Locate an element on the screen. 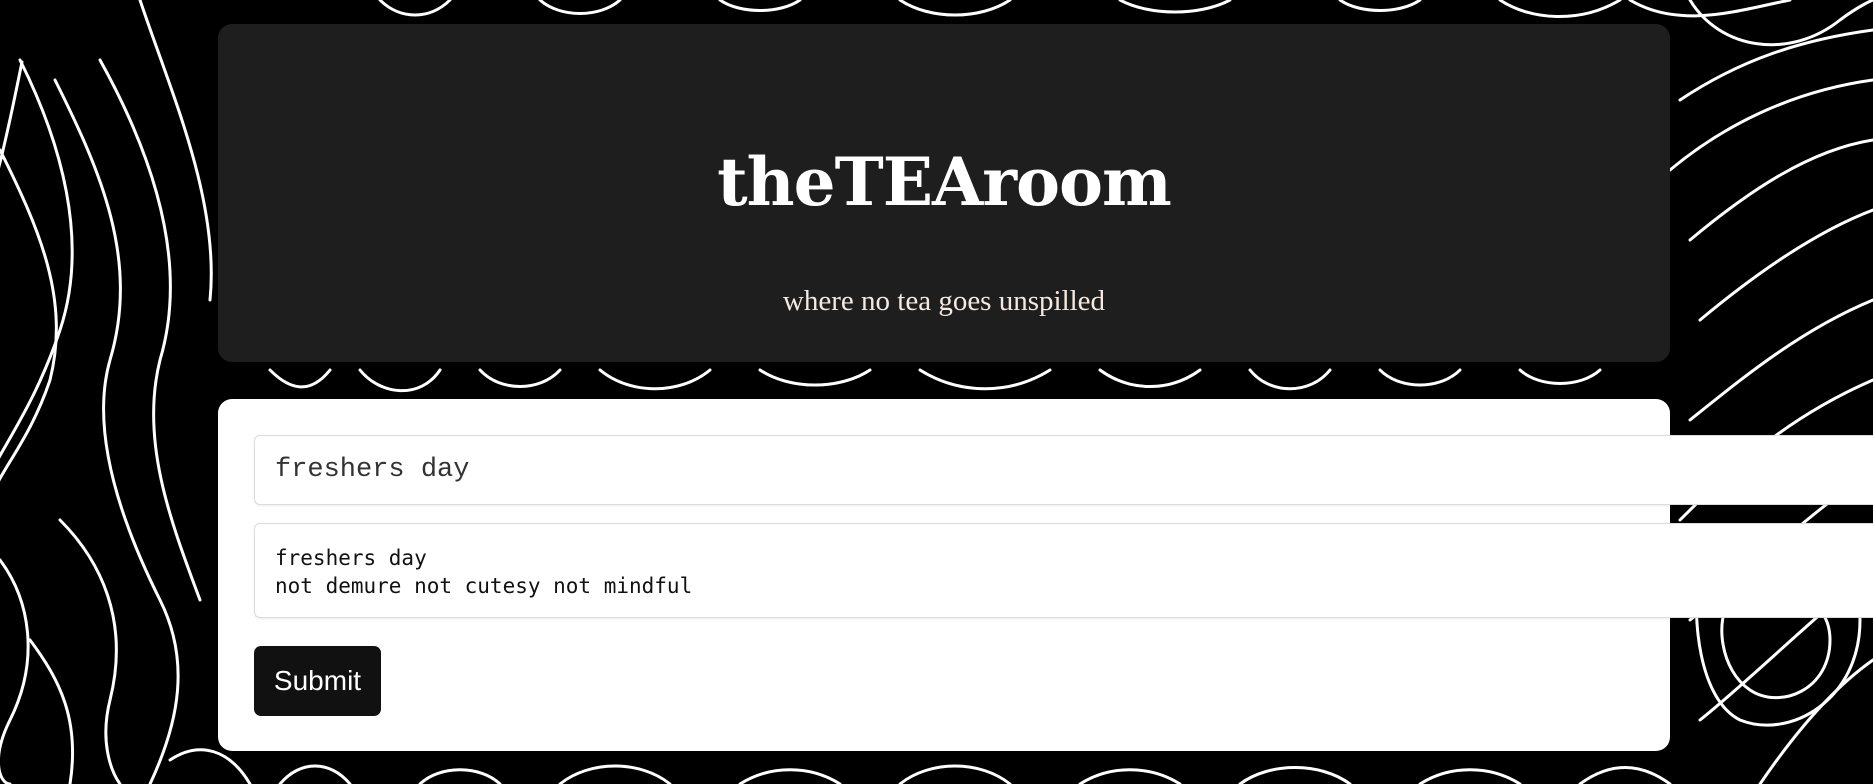 The height and width of the screenshot is (784, 1873). submit-button: Submit is located at coordinates (317, 681).